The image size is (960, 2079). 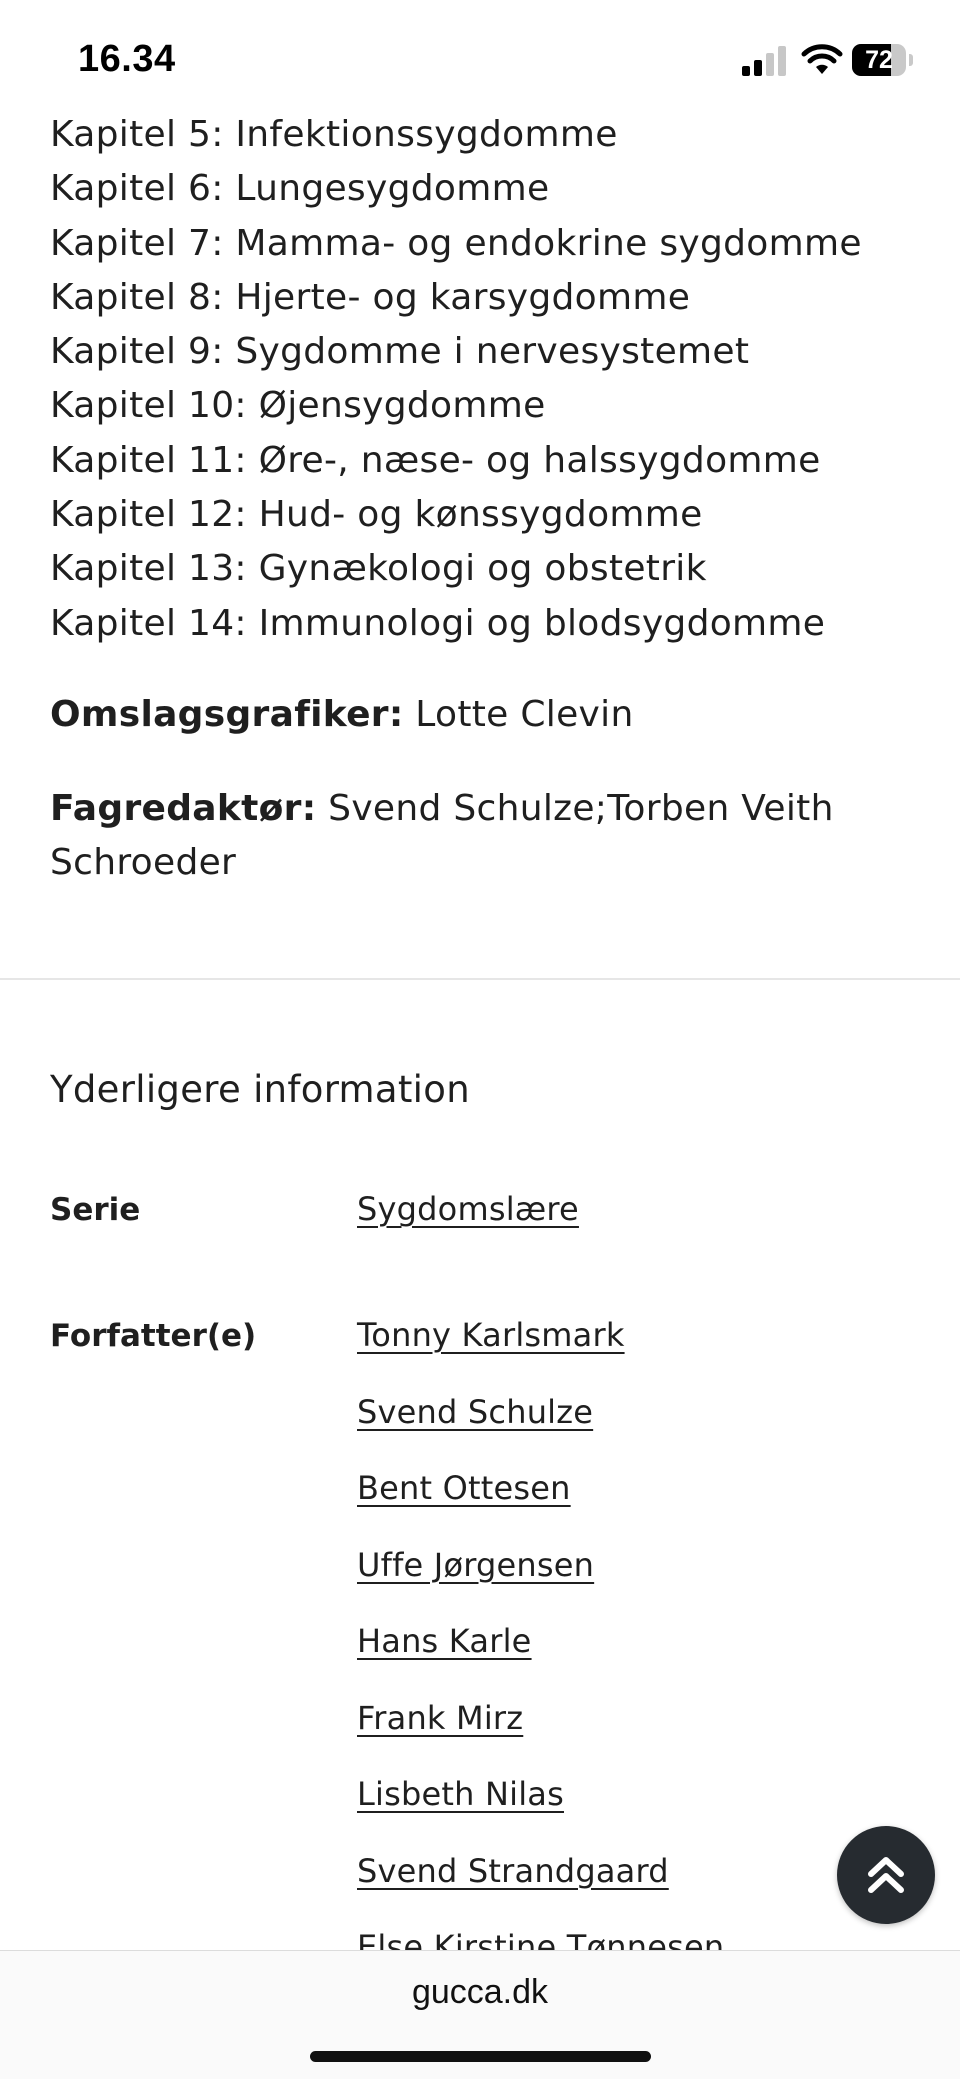 I want to click on chapter-item: Kapitel 12: Hud- og kønssygdomme, so click(x=376, y=515).